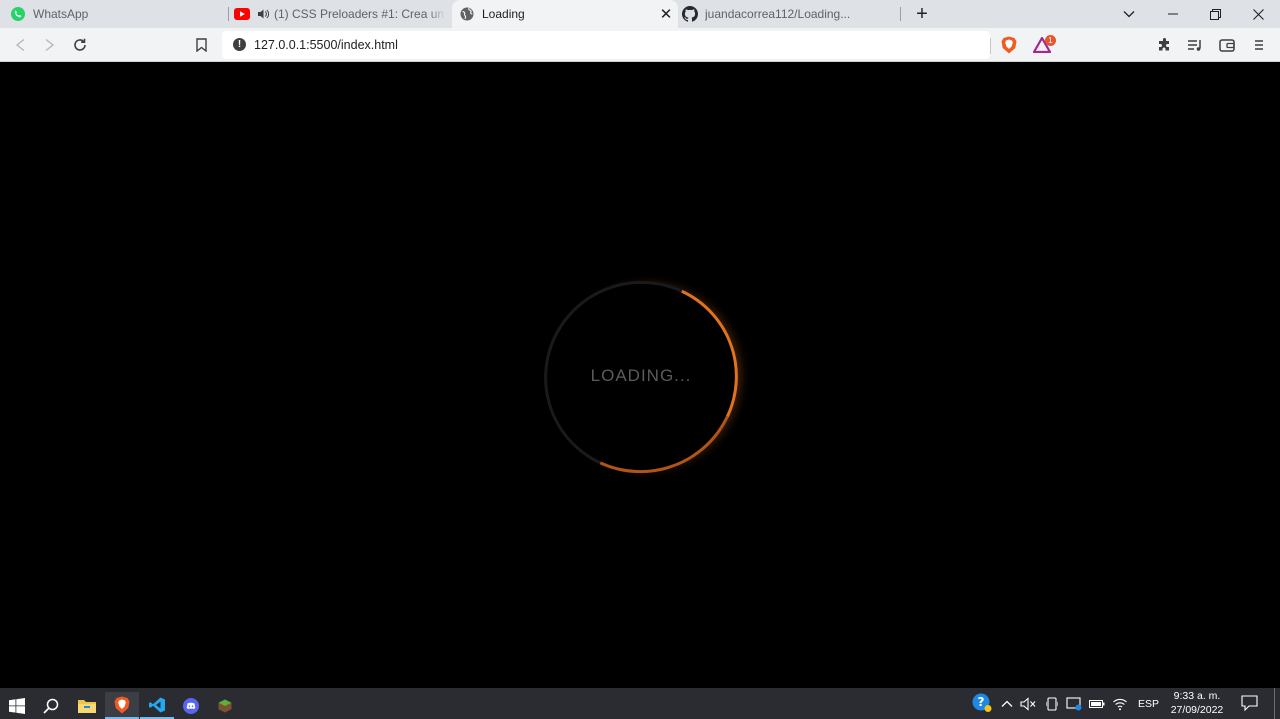 The image size is (1280, 719). What do you see at coordinates (1028, 704) in the screenshot?
I see `volume-muted-icon` at bounding box center [1028, 704].